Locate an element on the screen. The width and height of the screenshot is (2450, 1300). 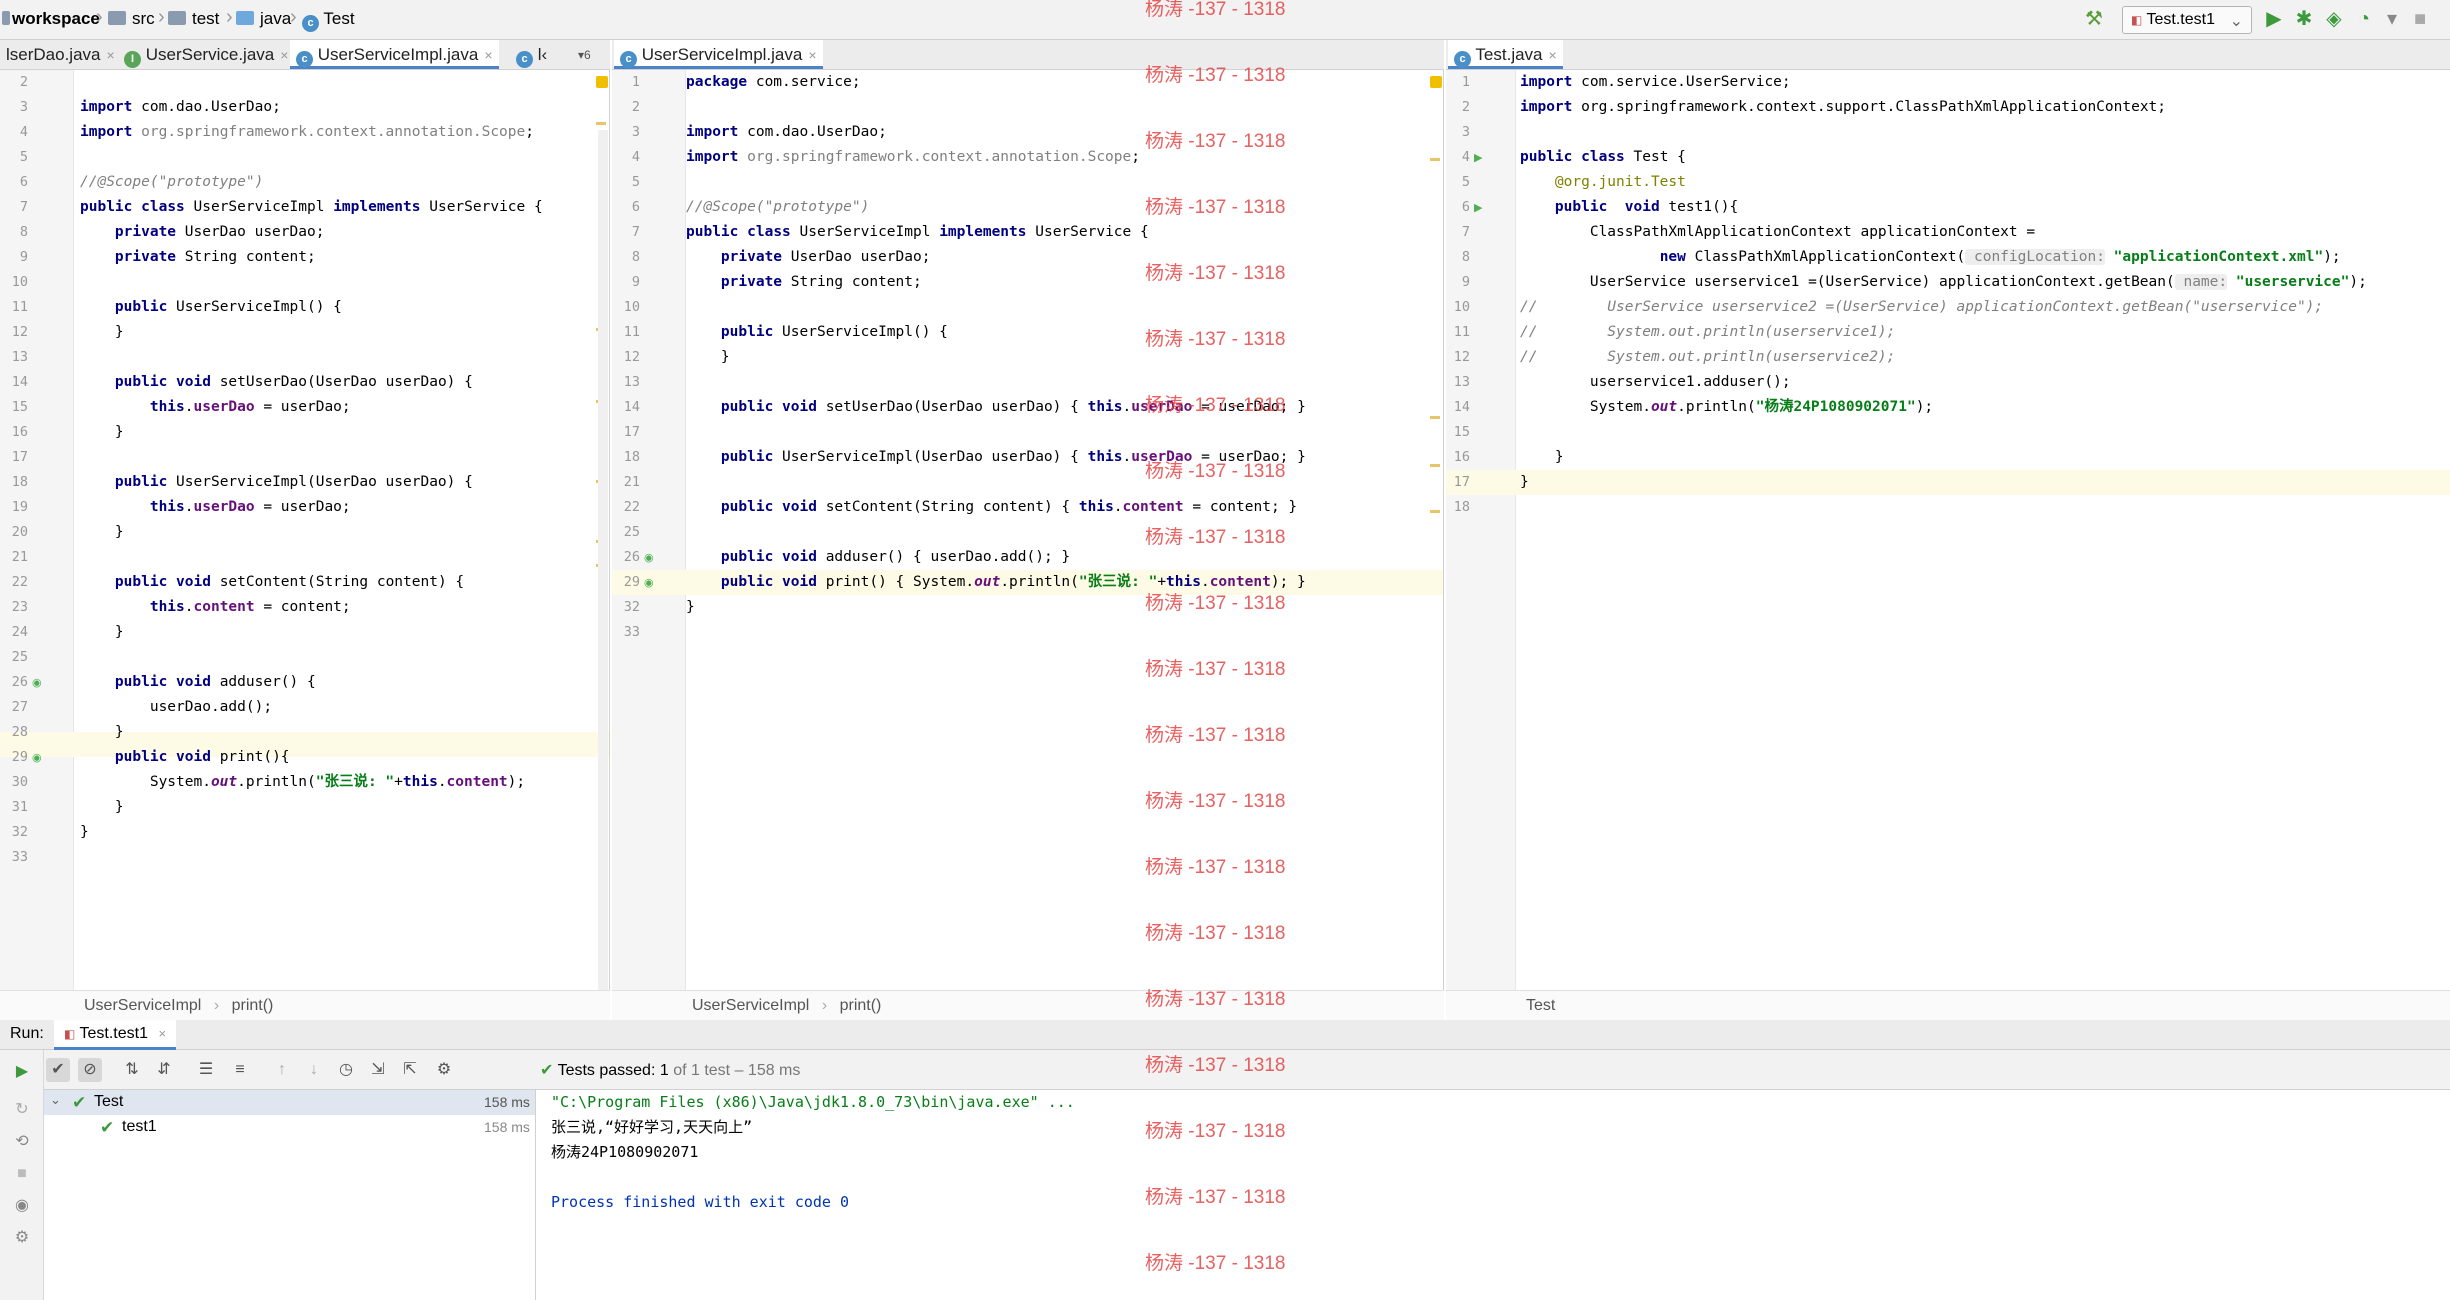
code-line: //@Scope("prototype") is located at coordinates (171, 182).